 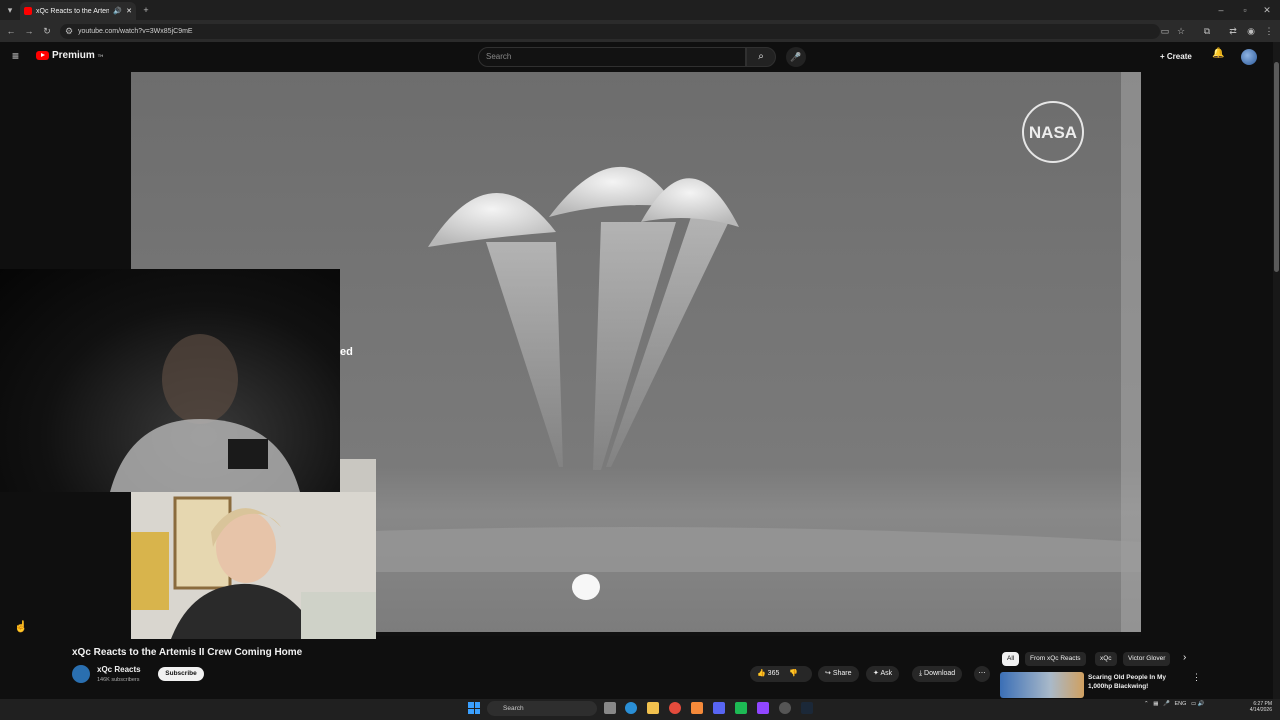 What do you see at coordinates (73, 55) in the screenshot?
I see `logo-text: Premium` at bounding box center [73, 55].